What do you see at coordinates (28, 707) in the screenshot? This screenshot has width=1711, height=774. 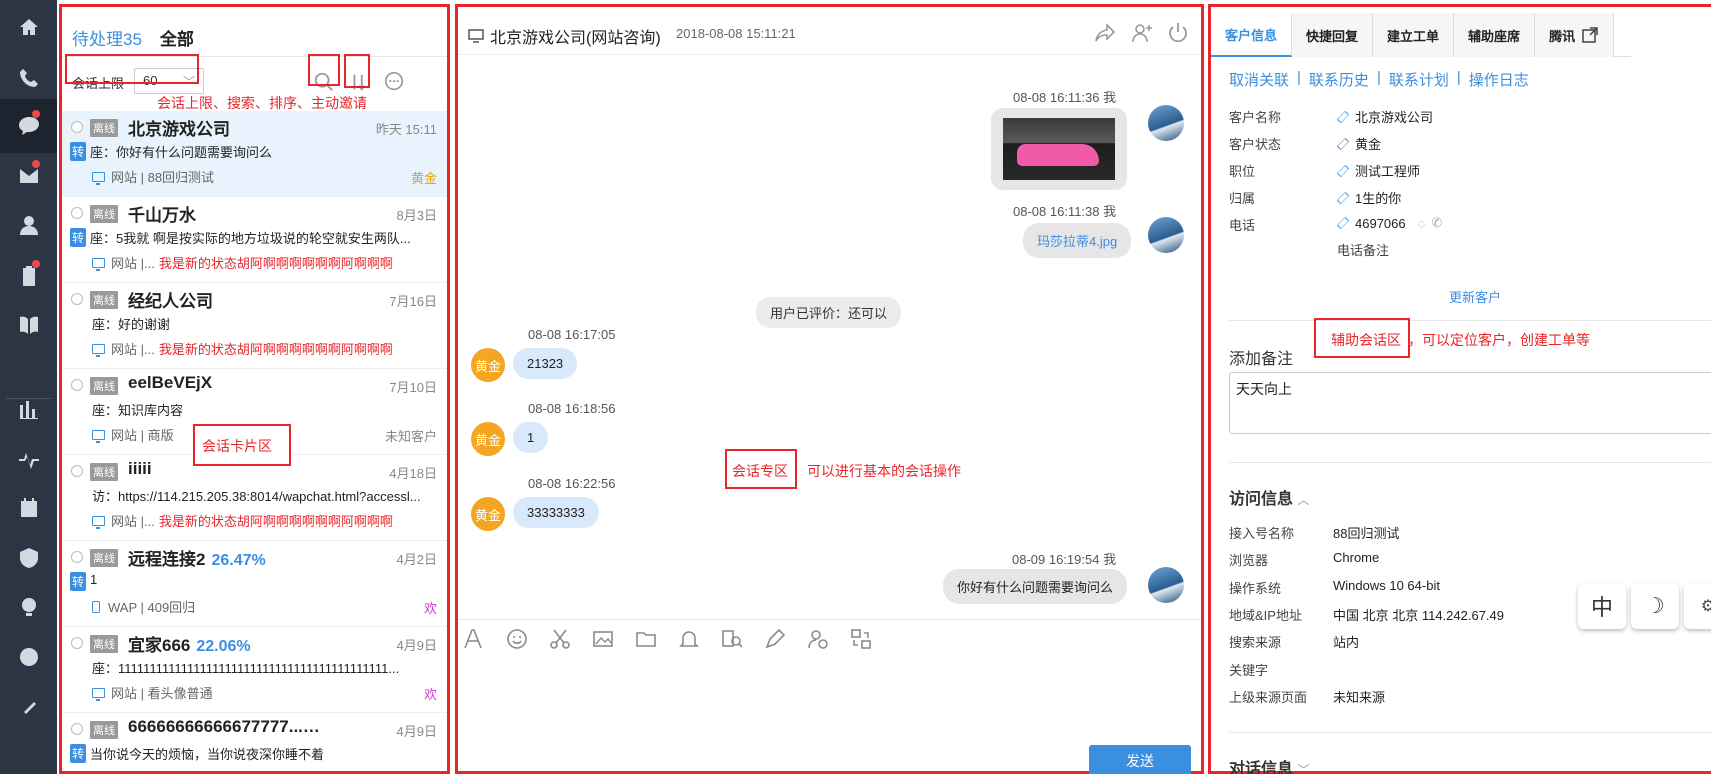 I see `nav-item-link` at bounding box center [28, 707].